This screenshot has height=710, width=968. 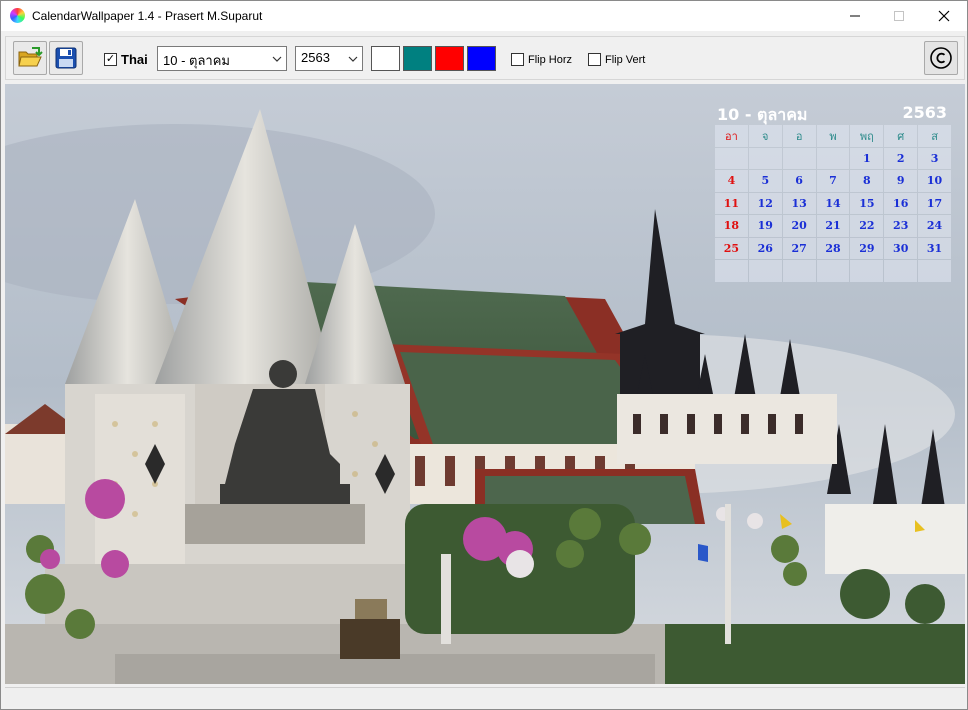 I want to click on year-select: 2563, so click(x=329, y=58).